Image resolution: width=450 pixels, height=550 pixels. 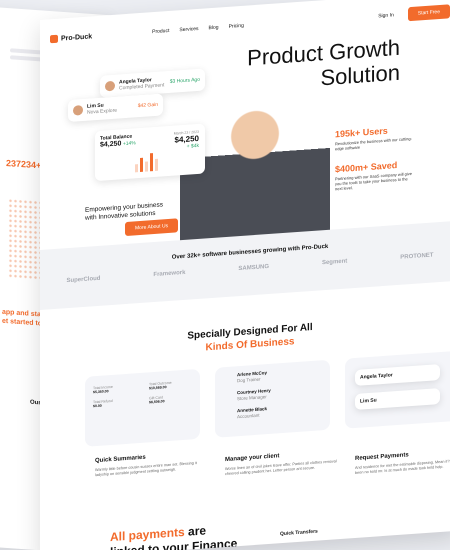 What do you see at coordinates (252, 458) in the screenshot?
I see `feature-title-clients: Manage your client` at bounding box center [252, 458].